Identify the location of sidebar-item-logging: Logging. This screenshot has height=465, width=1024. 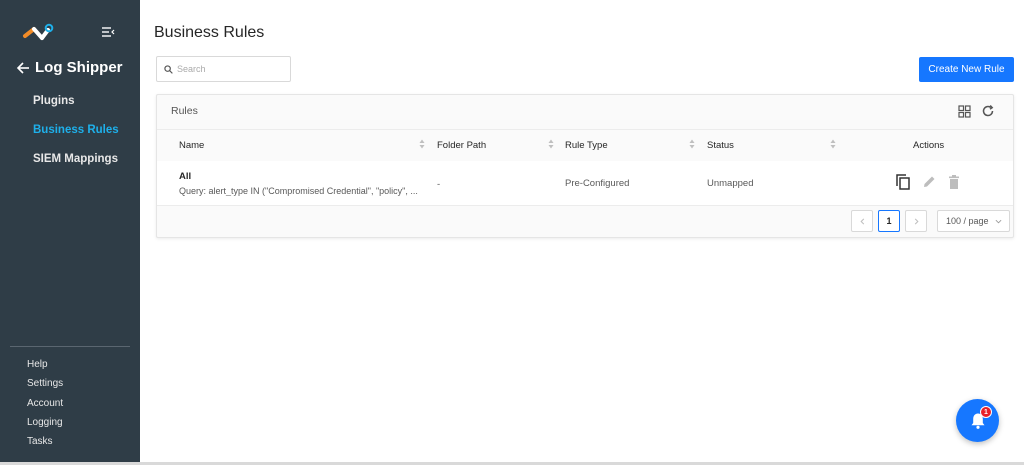
(45, 426).